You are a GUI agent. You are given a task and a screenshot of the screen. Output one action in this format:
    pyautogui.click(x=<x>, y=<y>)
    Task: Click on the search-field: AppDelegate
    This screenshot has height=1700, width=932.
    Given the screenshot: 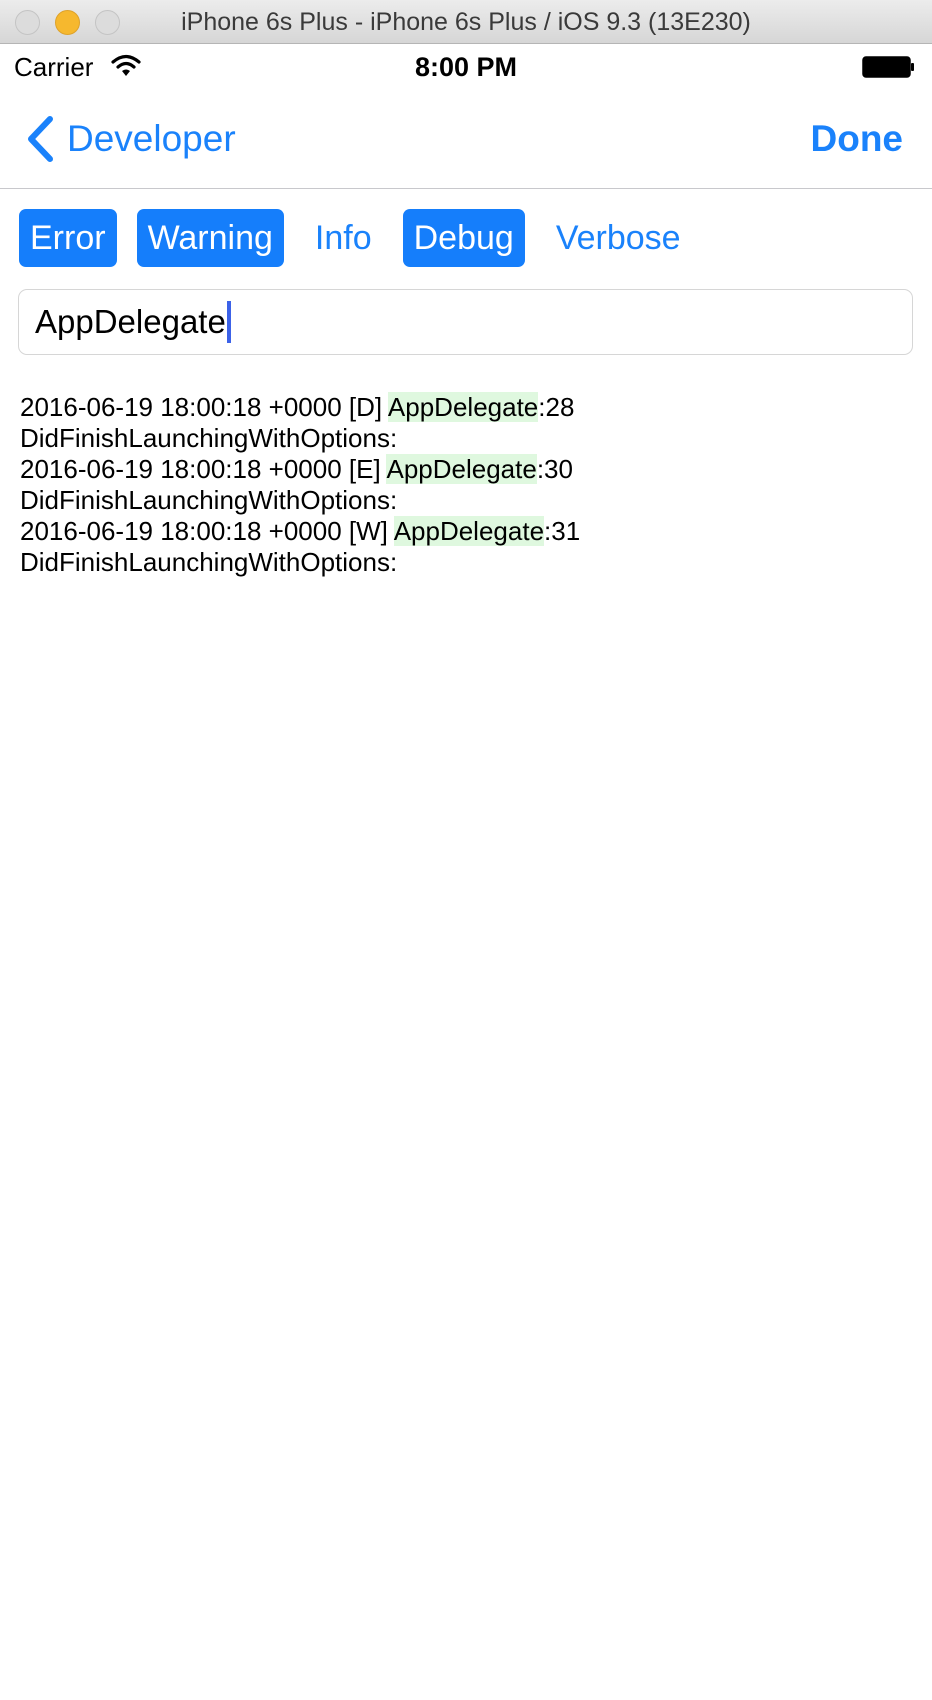 What is the action you would take?
    pyautogui.click(x=465, y=322)
    